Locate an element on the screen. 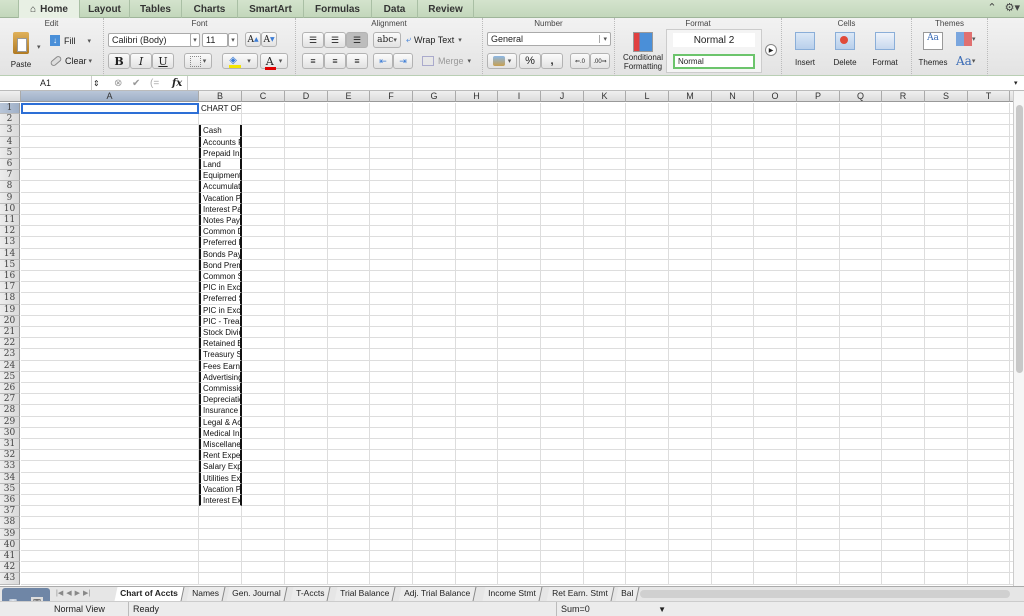 The height and width of the screenshot is (616, 1024). row-header: 43 is located at coordinates (10, 579).